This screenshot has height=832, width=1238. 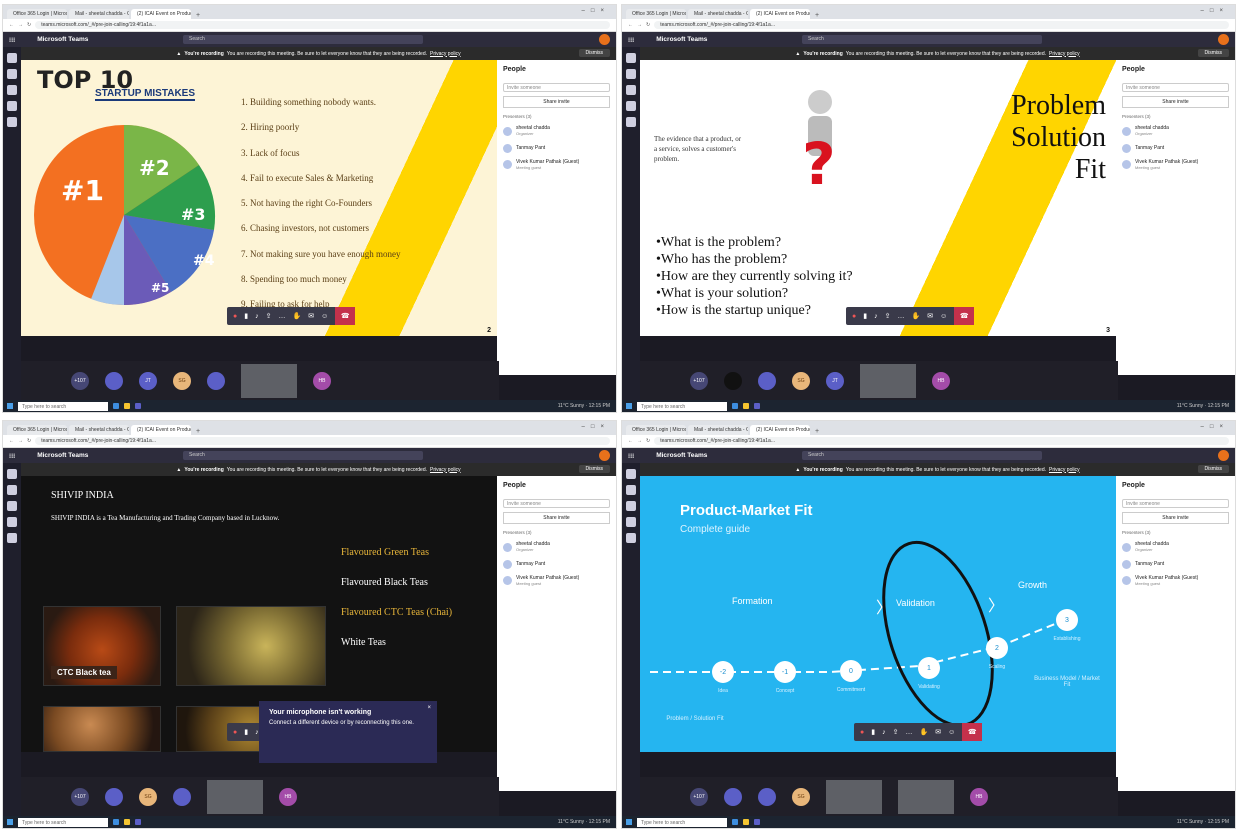 What do you see at coordinates (257, 316) in the screenshot?
I see `mic-icon: ♪` at bounding box center [257, 316].